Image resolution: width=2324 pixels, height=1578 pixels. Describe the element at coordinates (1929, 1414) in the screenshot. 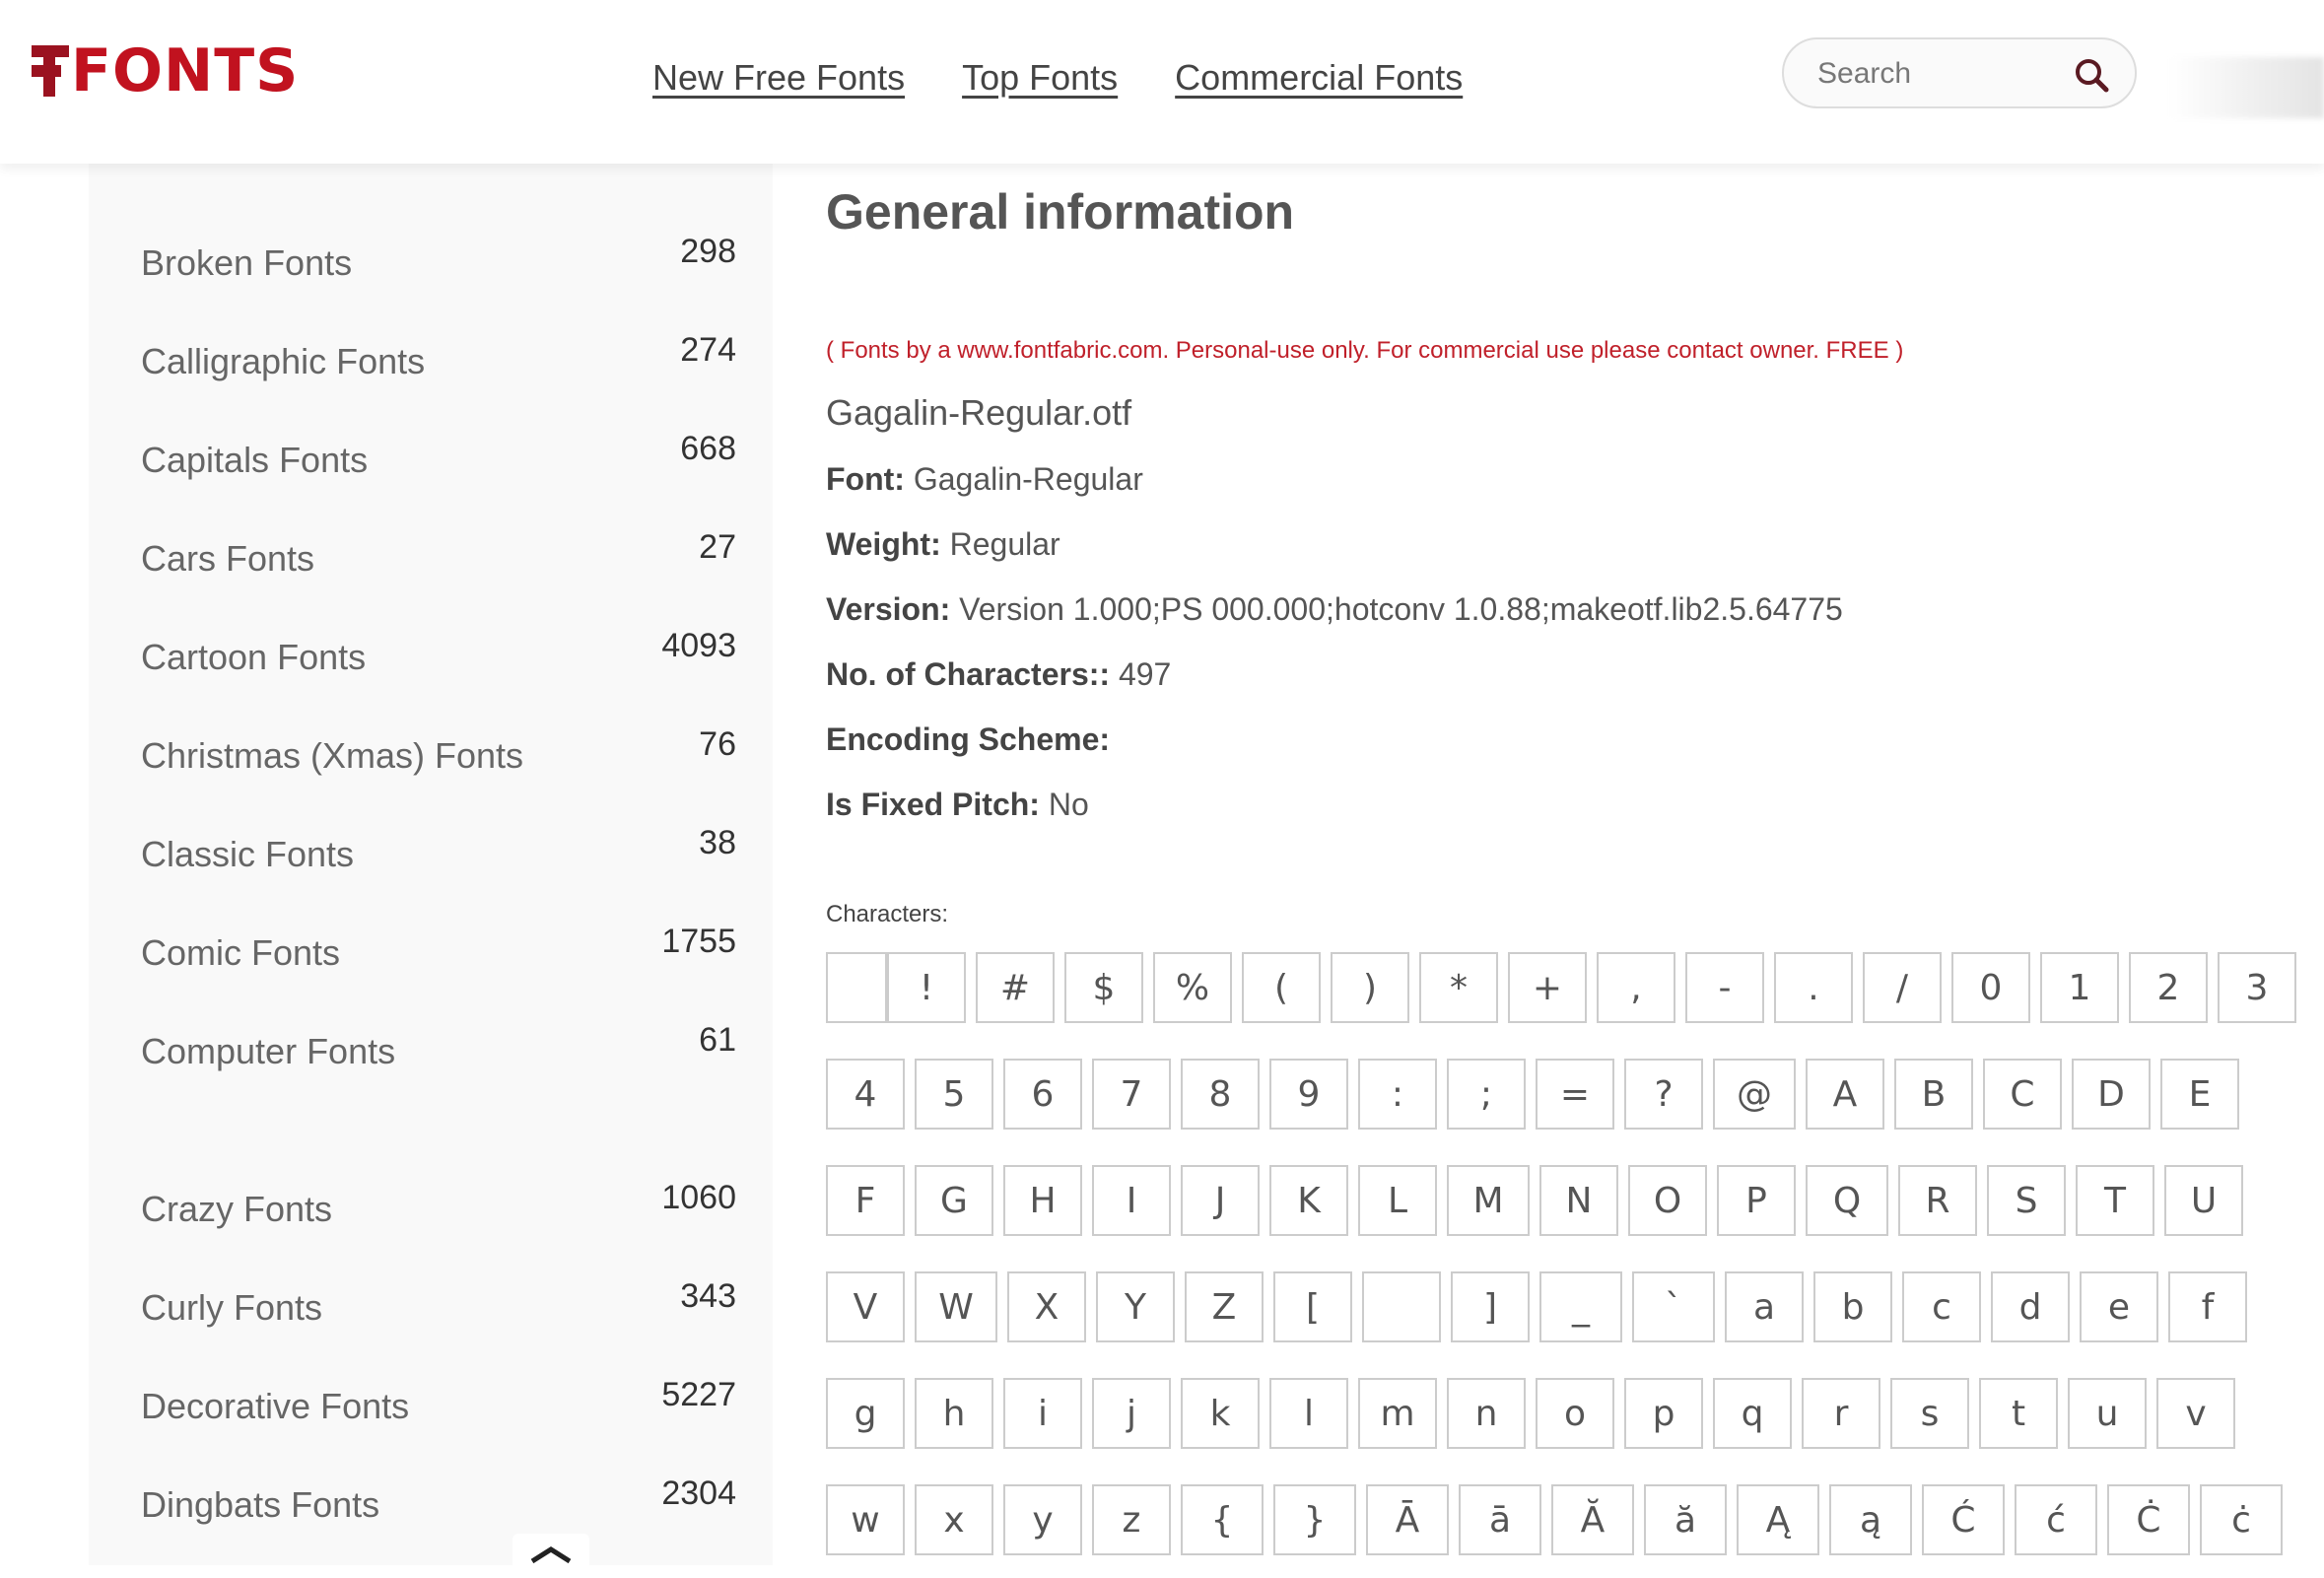

I see `character-cell: s` at that location.